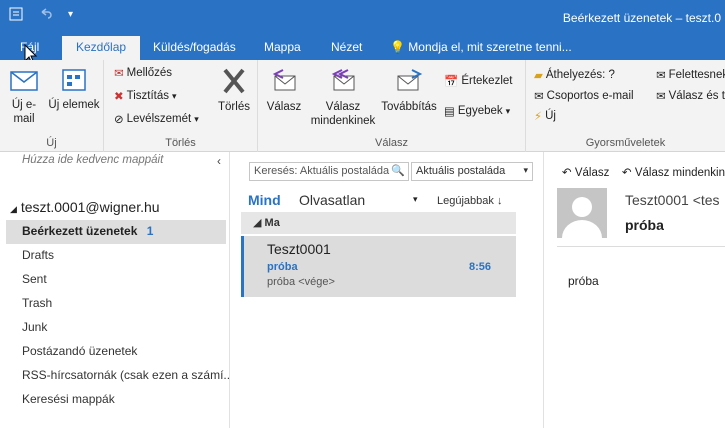 The width and height of the screenshot is (725, 428). What do you see at coordinates (362, 17) in the screenshot?
I see `title-bar: ▾ Beérkezett üzenetek – teszt.0` at bounding box center [362, 17].